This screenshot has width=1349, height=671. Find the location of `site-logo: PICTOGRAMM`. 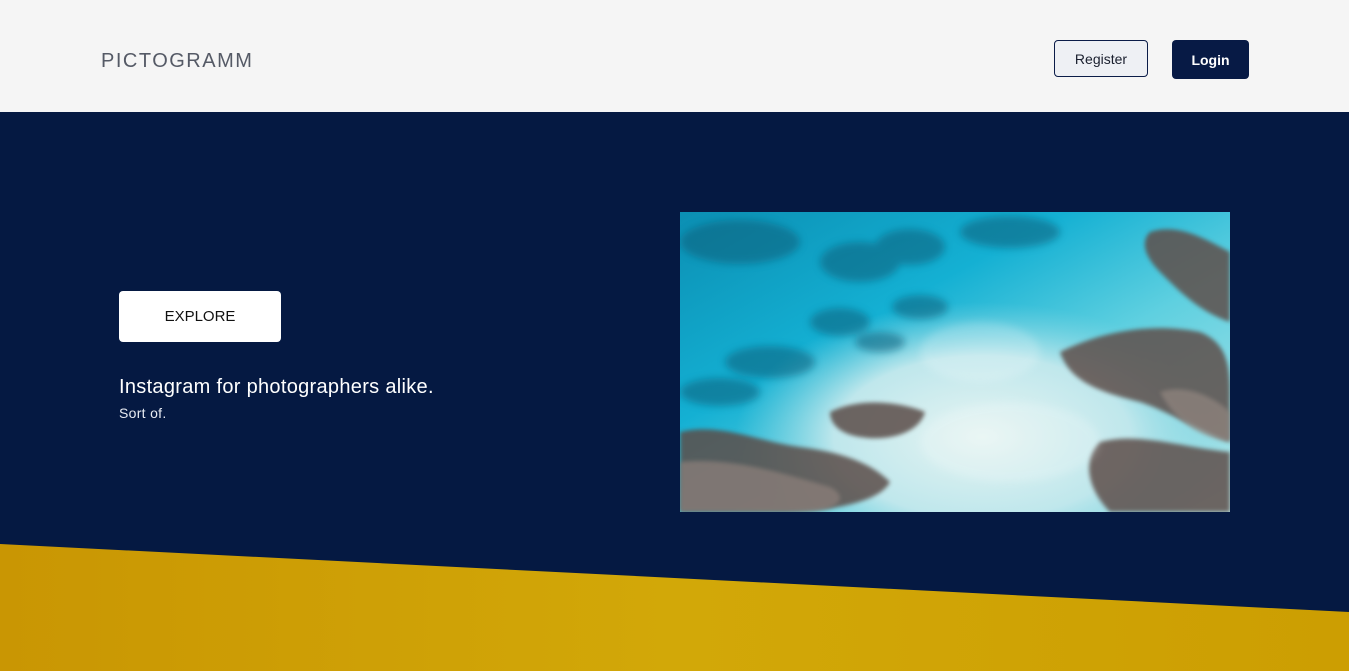

site-logo: PICTOGRAMM is located at coordinates (177, 61).